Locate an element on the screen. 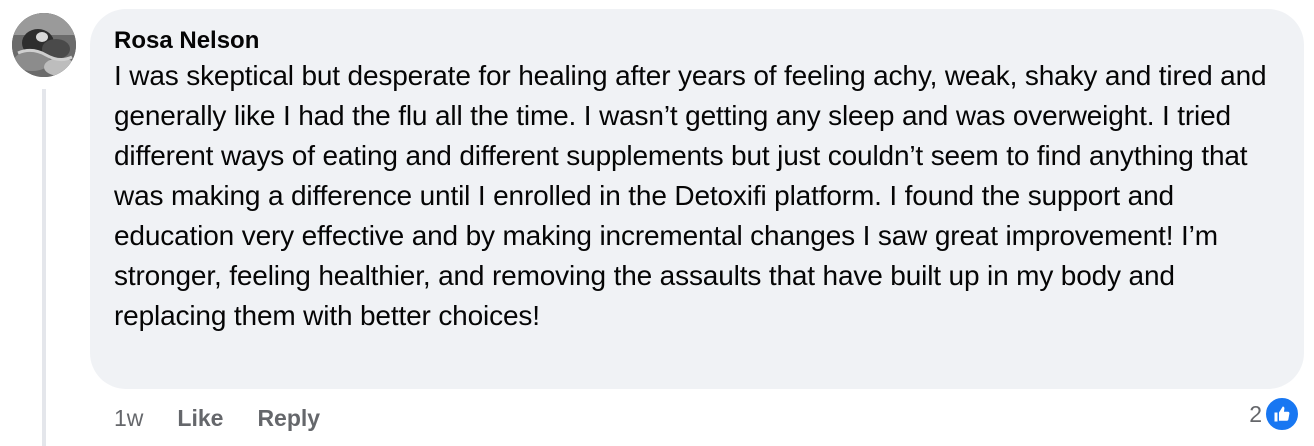 The height and width of the screenshot is (446, 1314). reaction-count: 2 is located at coordinates (1255, 414).